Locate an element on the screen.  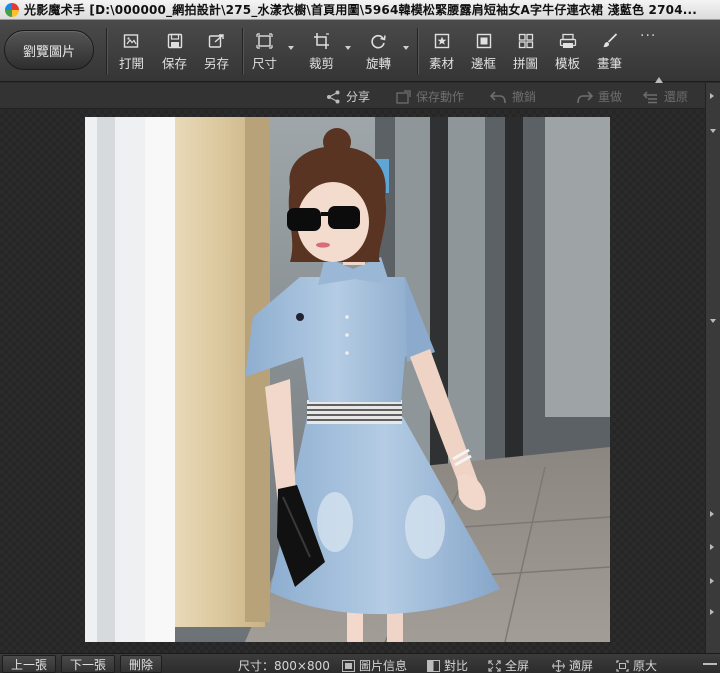
save-action-label: 保存動作 is located at coordinates (440, 97).